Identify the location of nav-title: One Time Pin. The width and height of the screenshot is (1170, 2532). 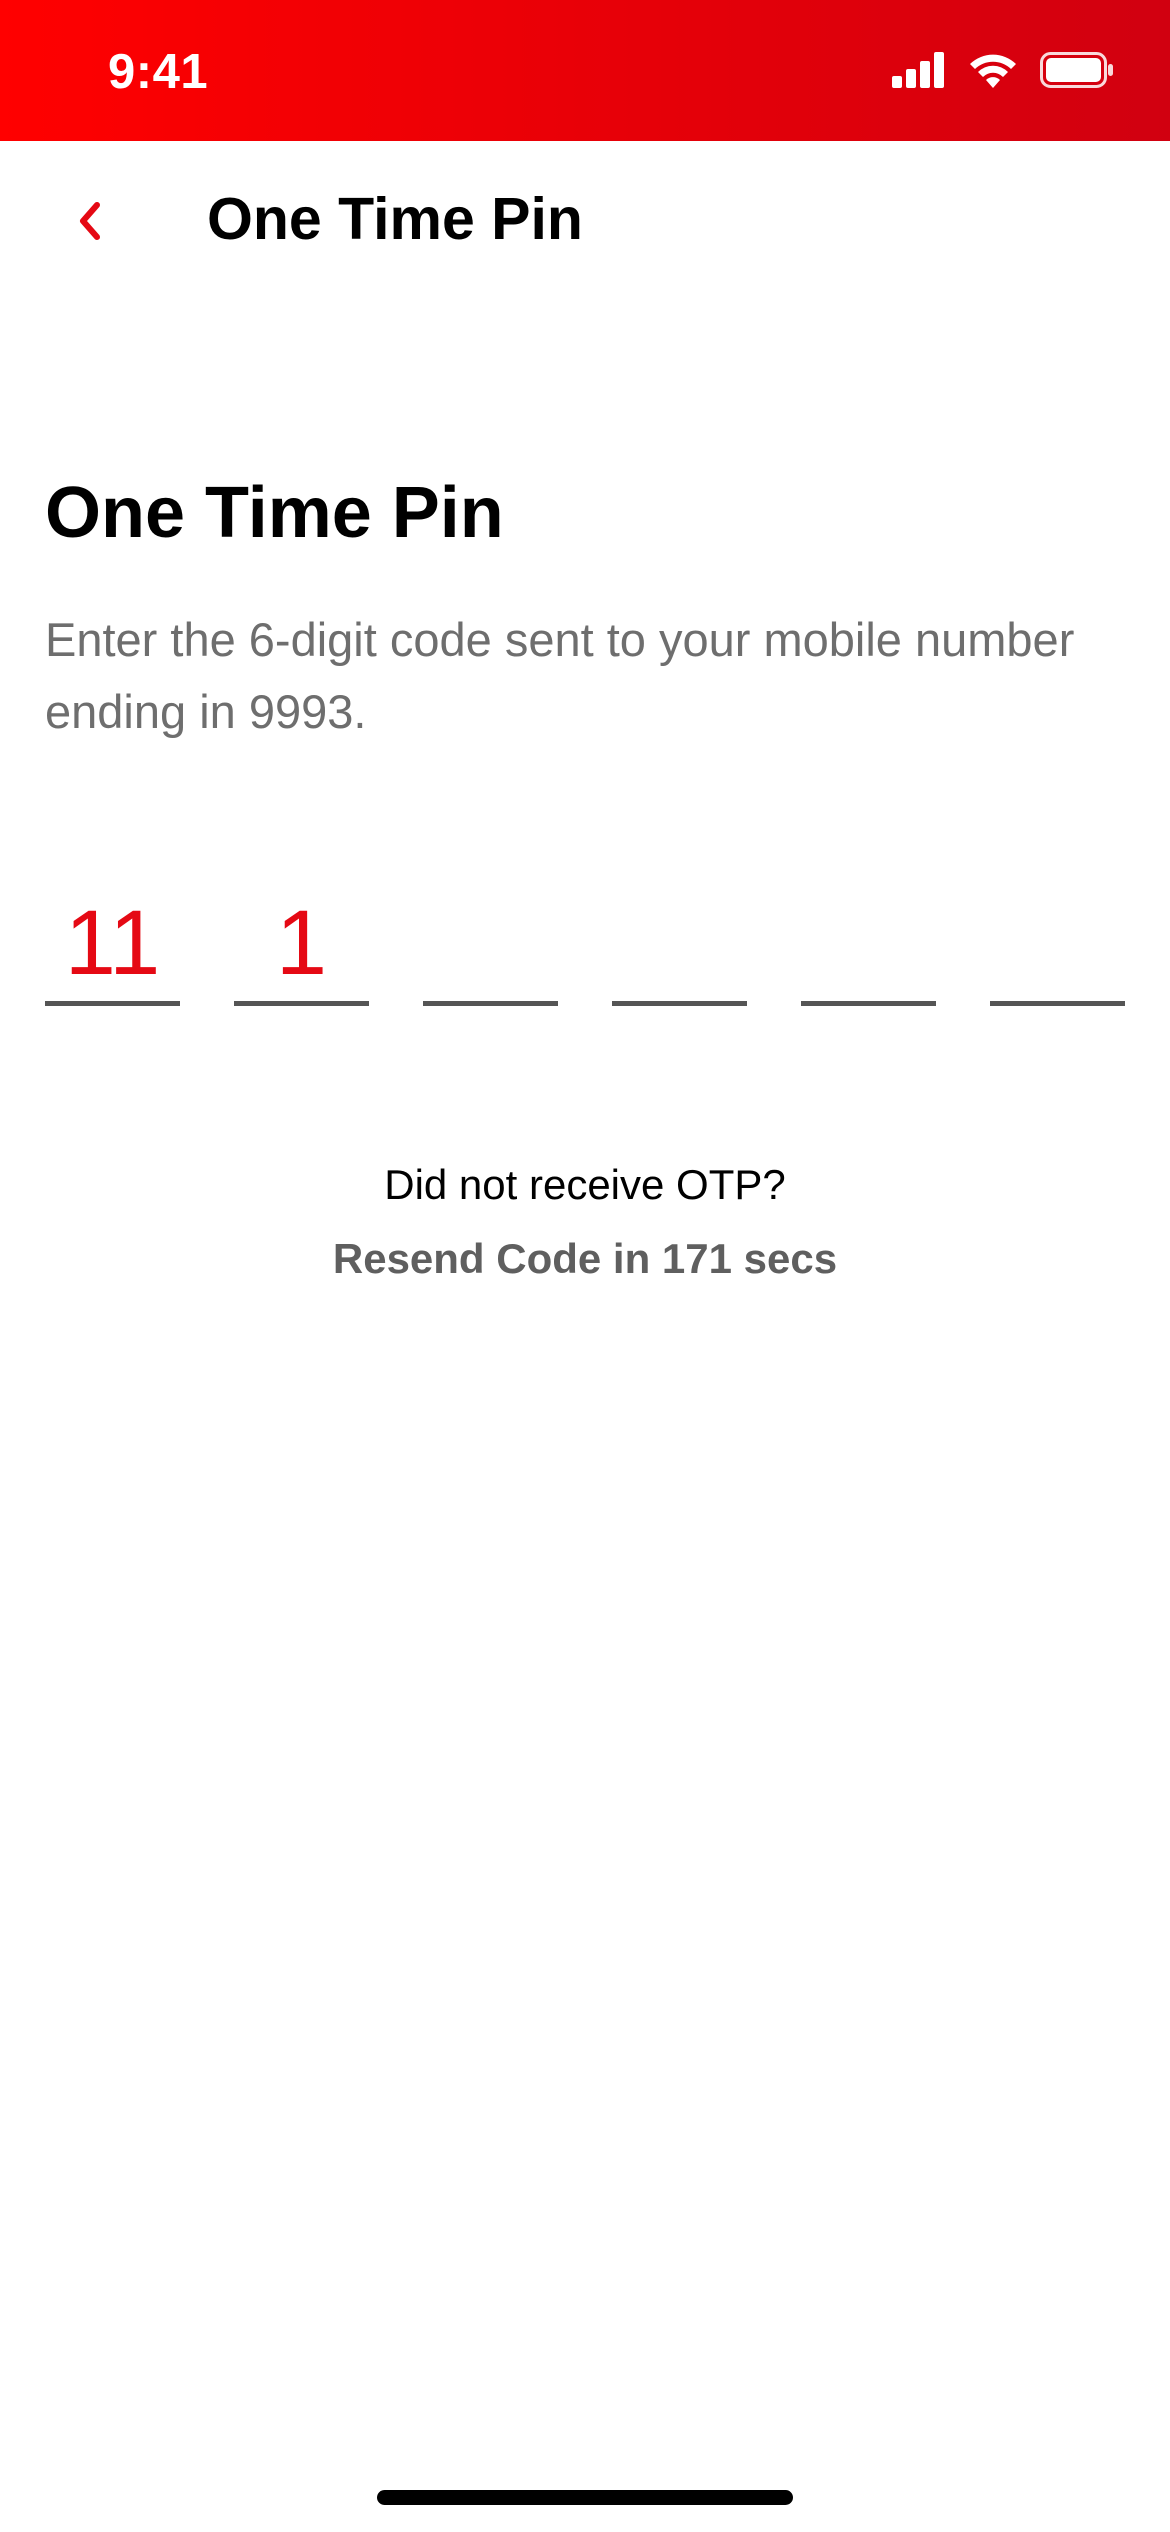
(395, 219).